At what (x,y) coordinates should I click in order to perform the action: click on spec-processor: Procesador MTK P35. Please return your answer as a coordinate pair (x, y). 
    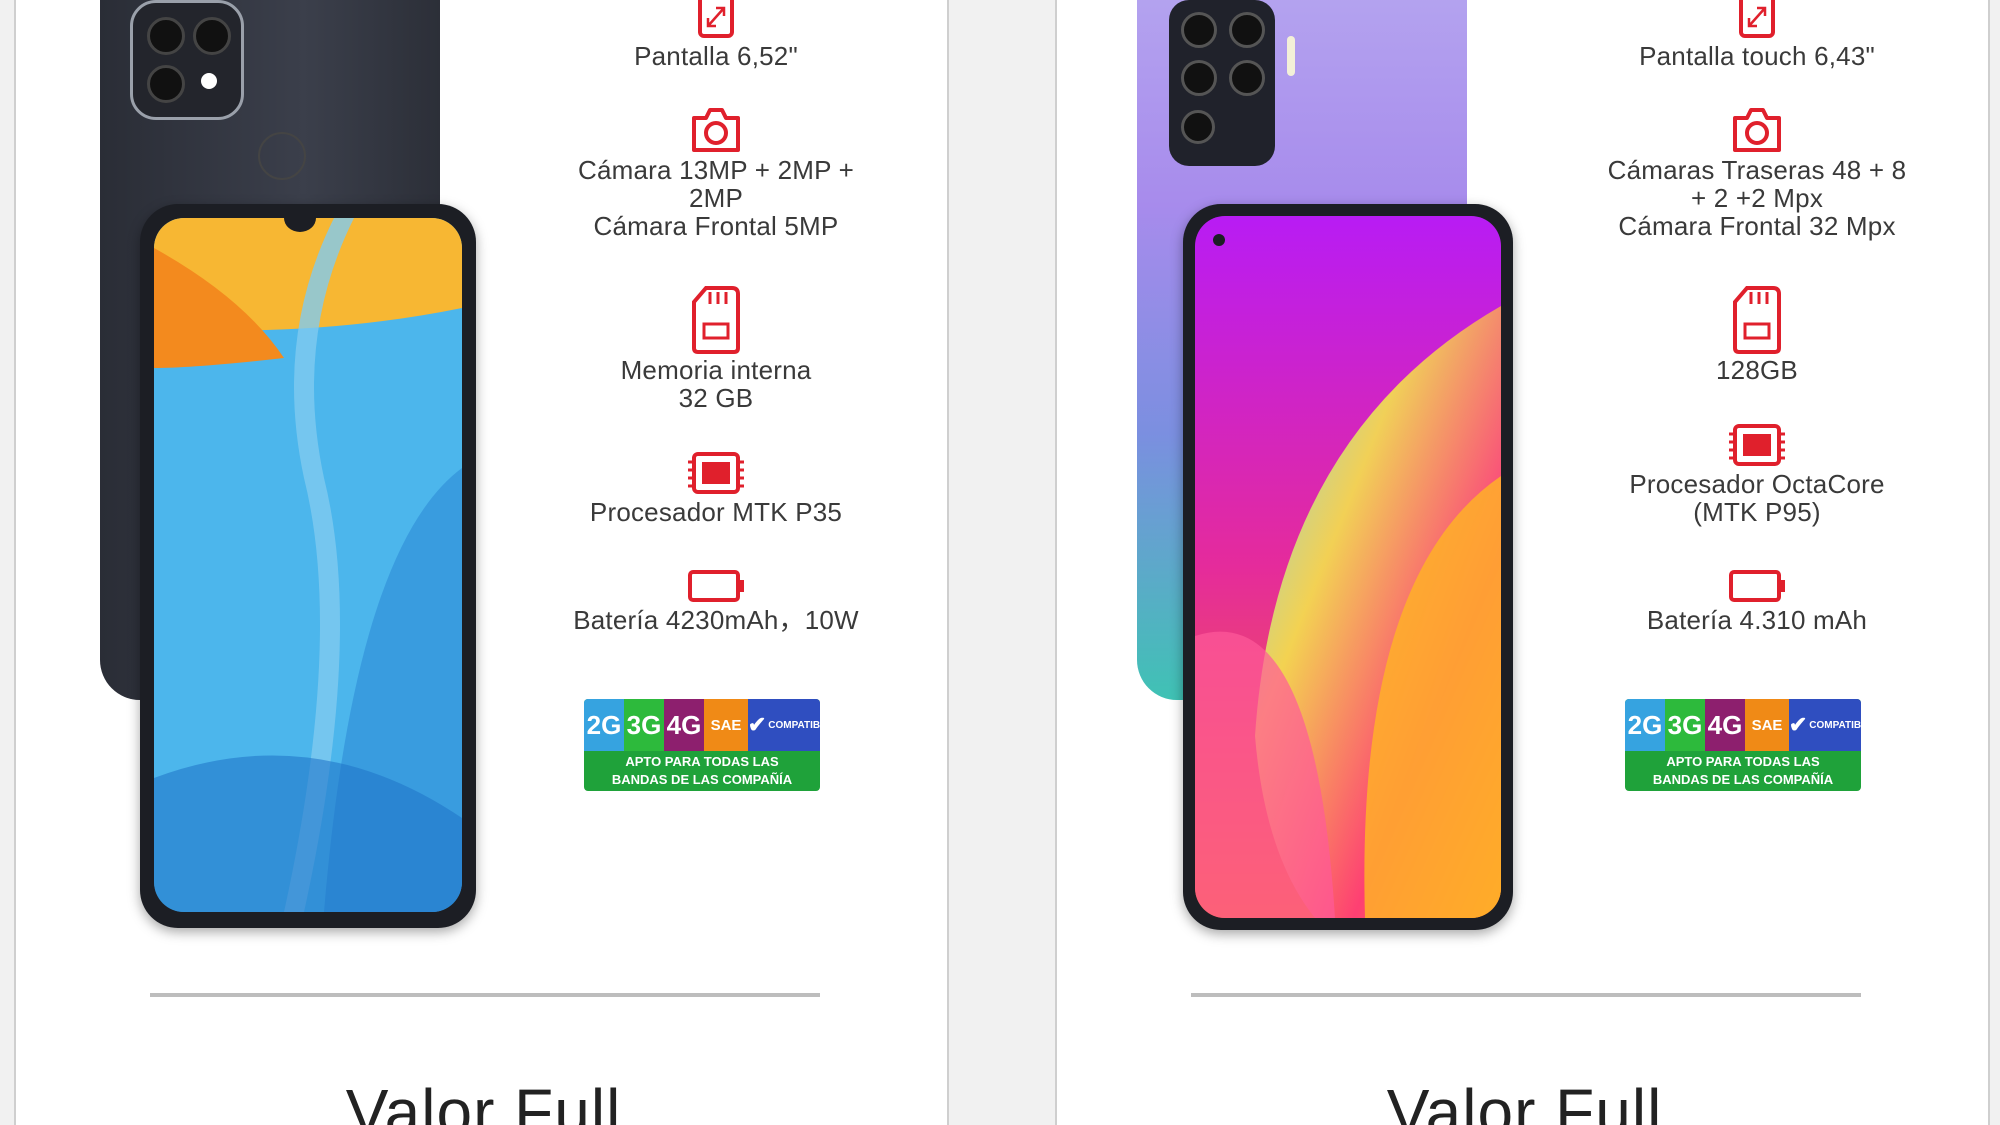
    Looking at the image, I should click on (716, 487).